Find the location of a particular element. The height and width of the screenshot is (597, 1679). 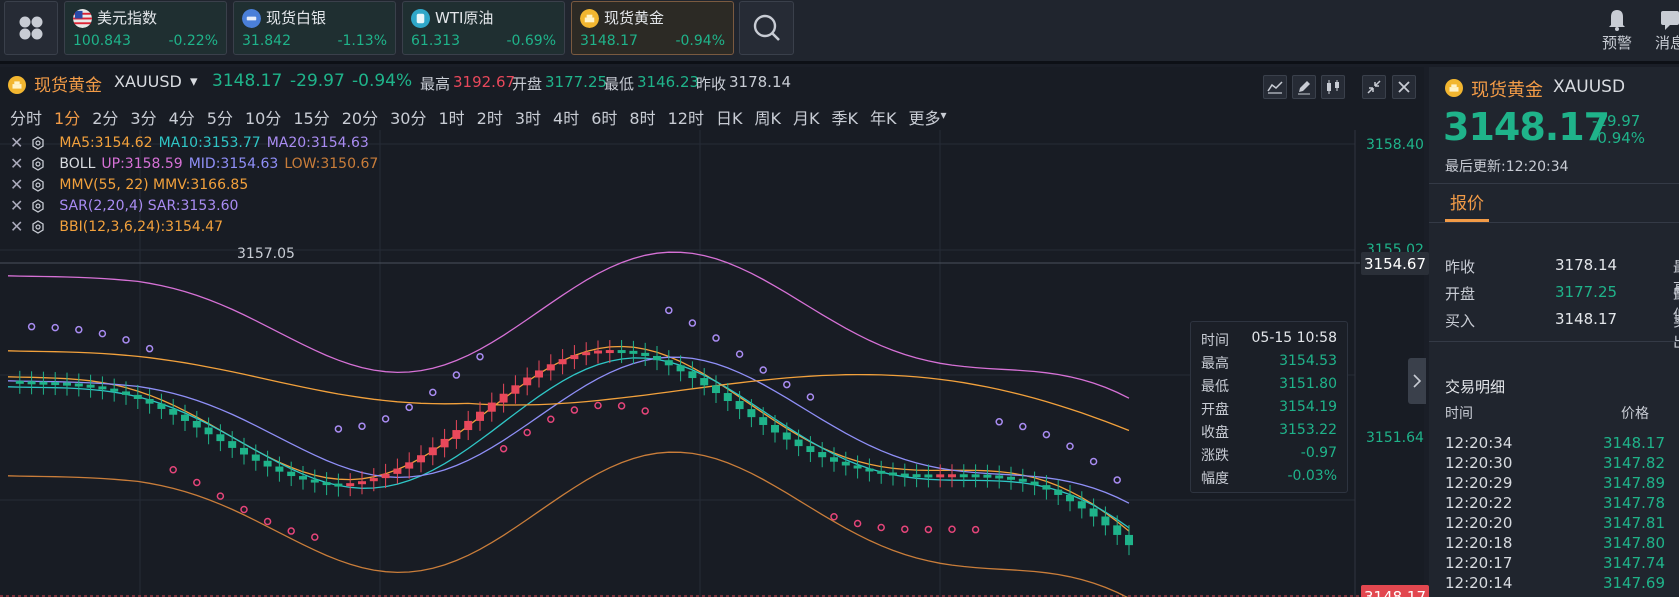

tab-period: 8时 is located at coordinates (642, 117).